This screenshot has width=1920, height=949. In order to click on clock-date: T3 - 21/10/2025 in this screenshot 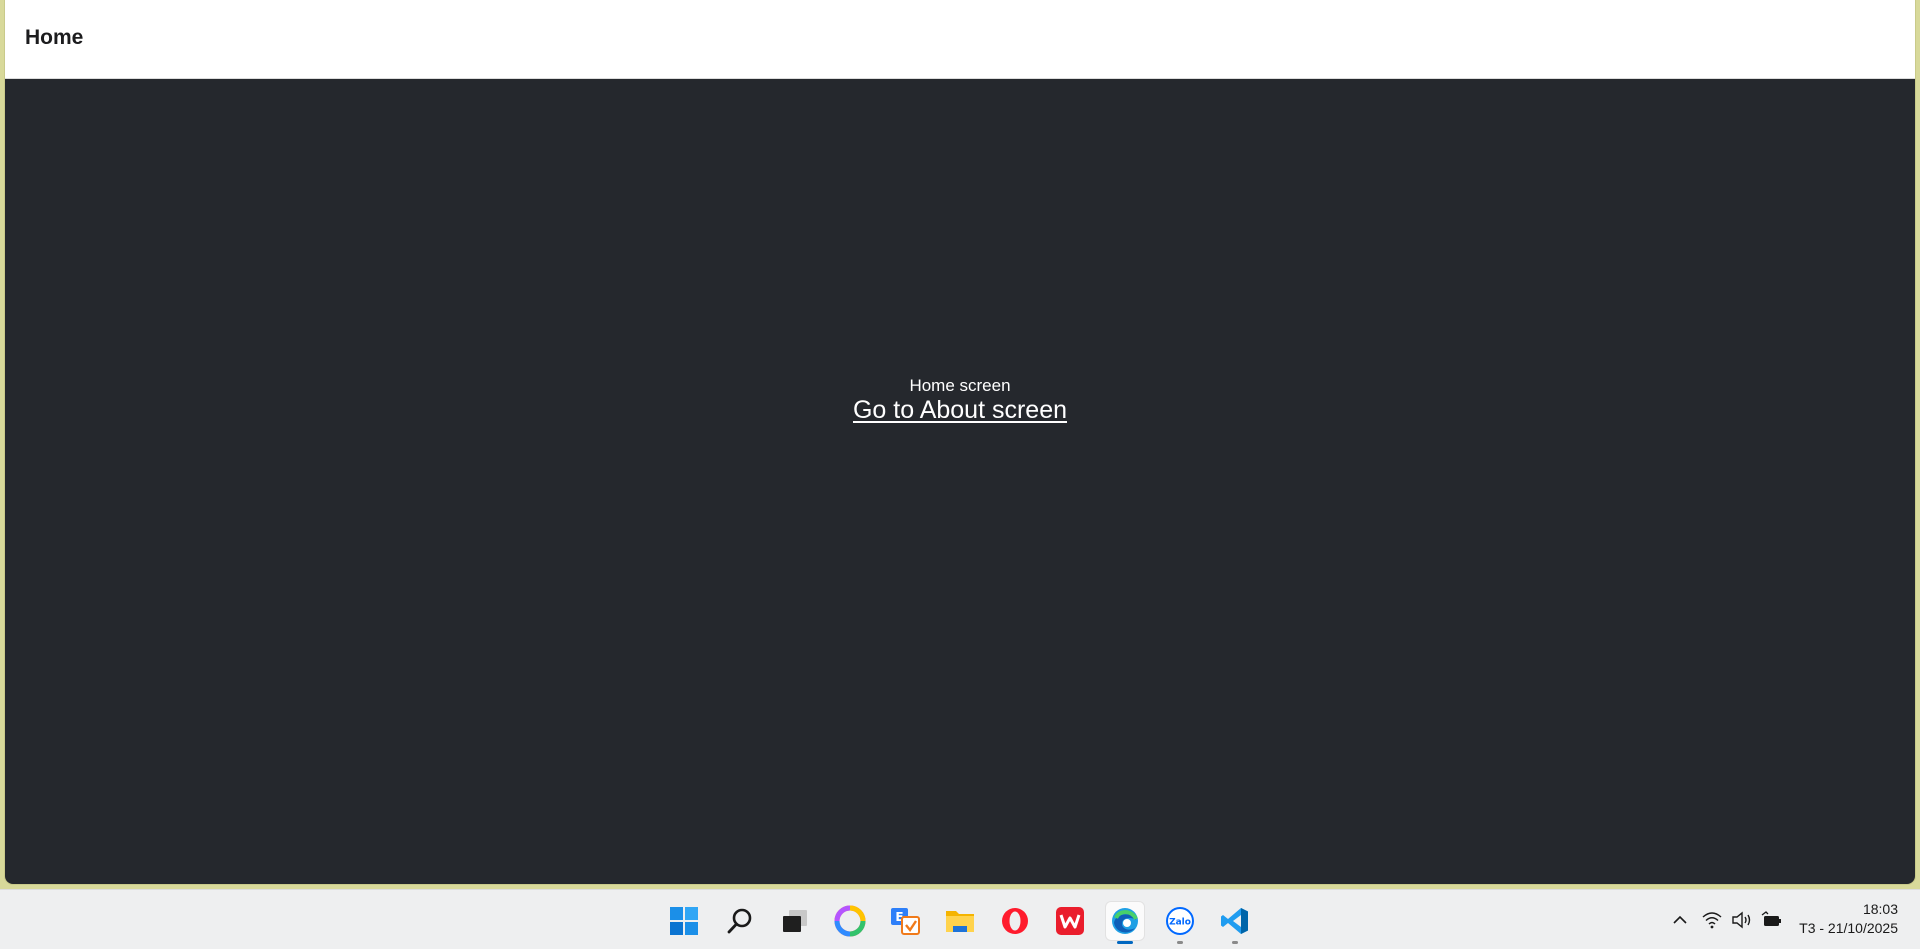, I will do `click(1848, 928)`.